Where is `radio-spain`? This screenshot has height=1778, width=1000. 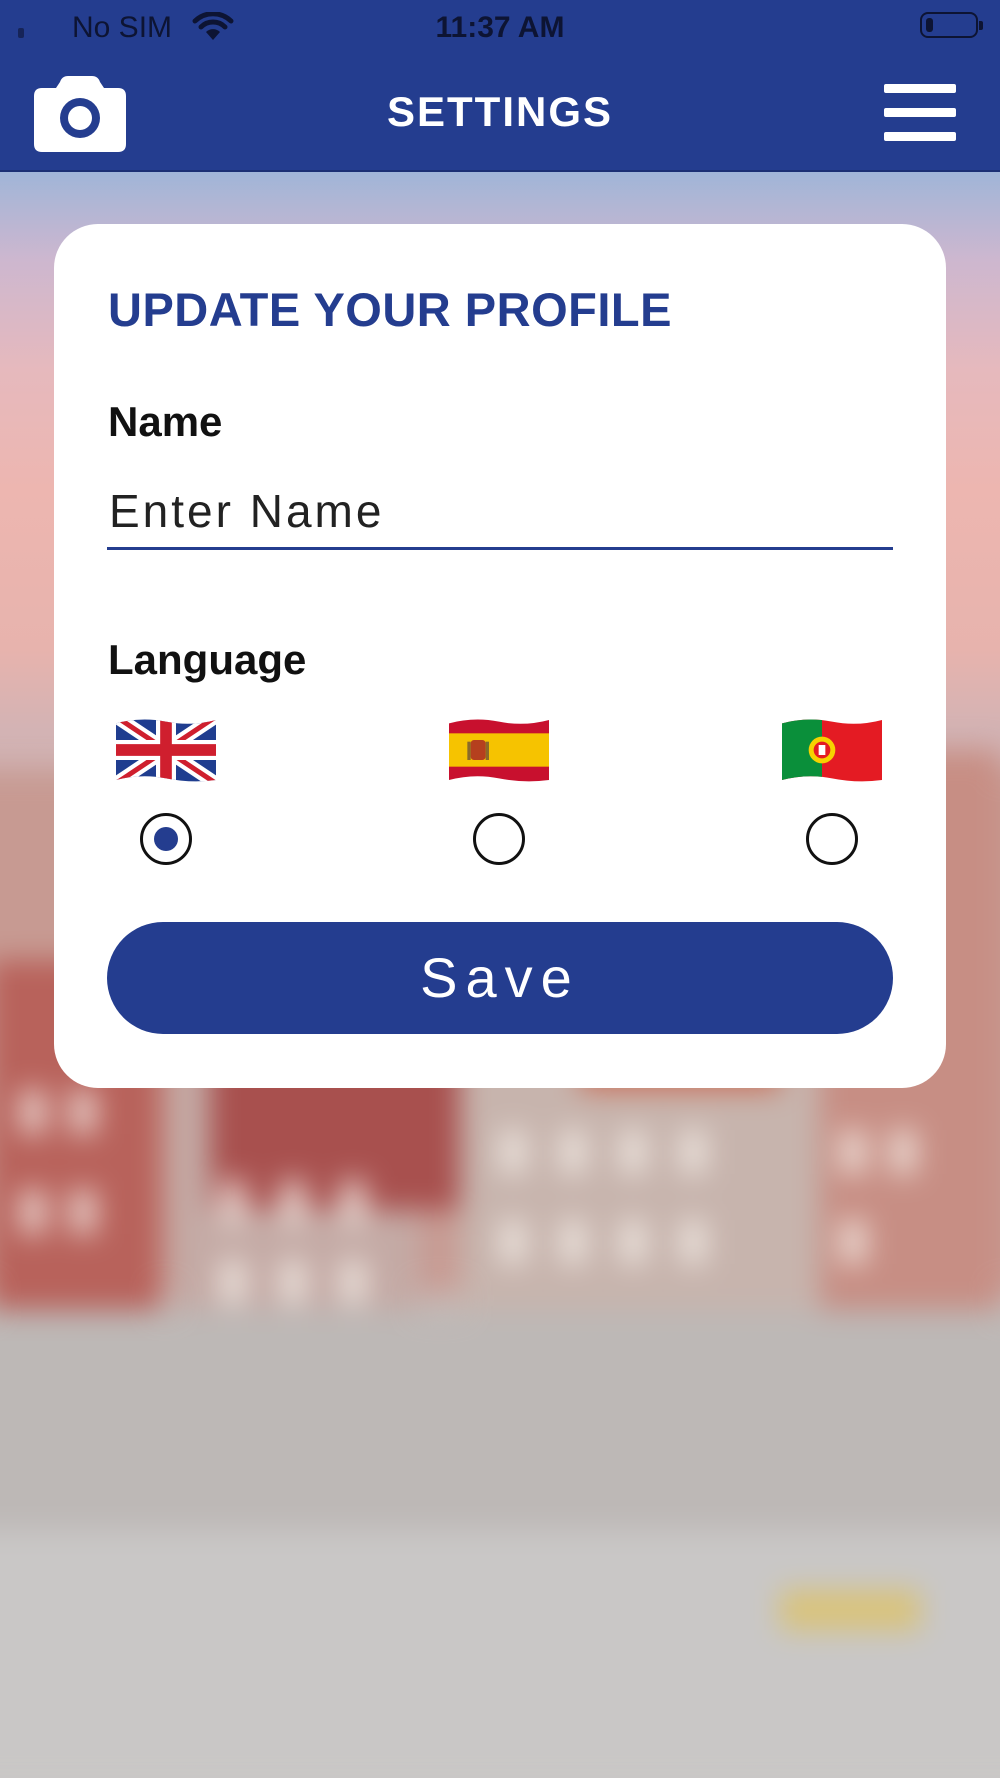 radio-spain is located at coordinates (499, 839).